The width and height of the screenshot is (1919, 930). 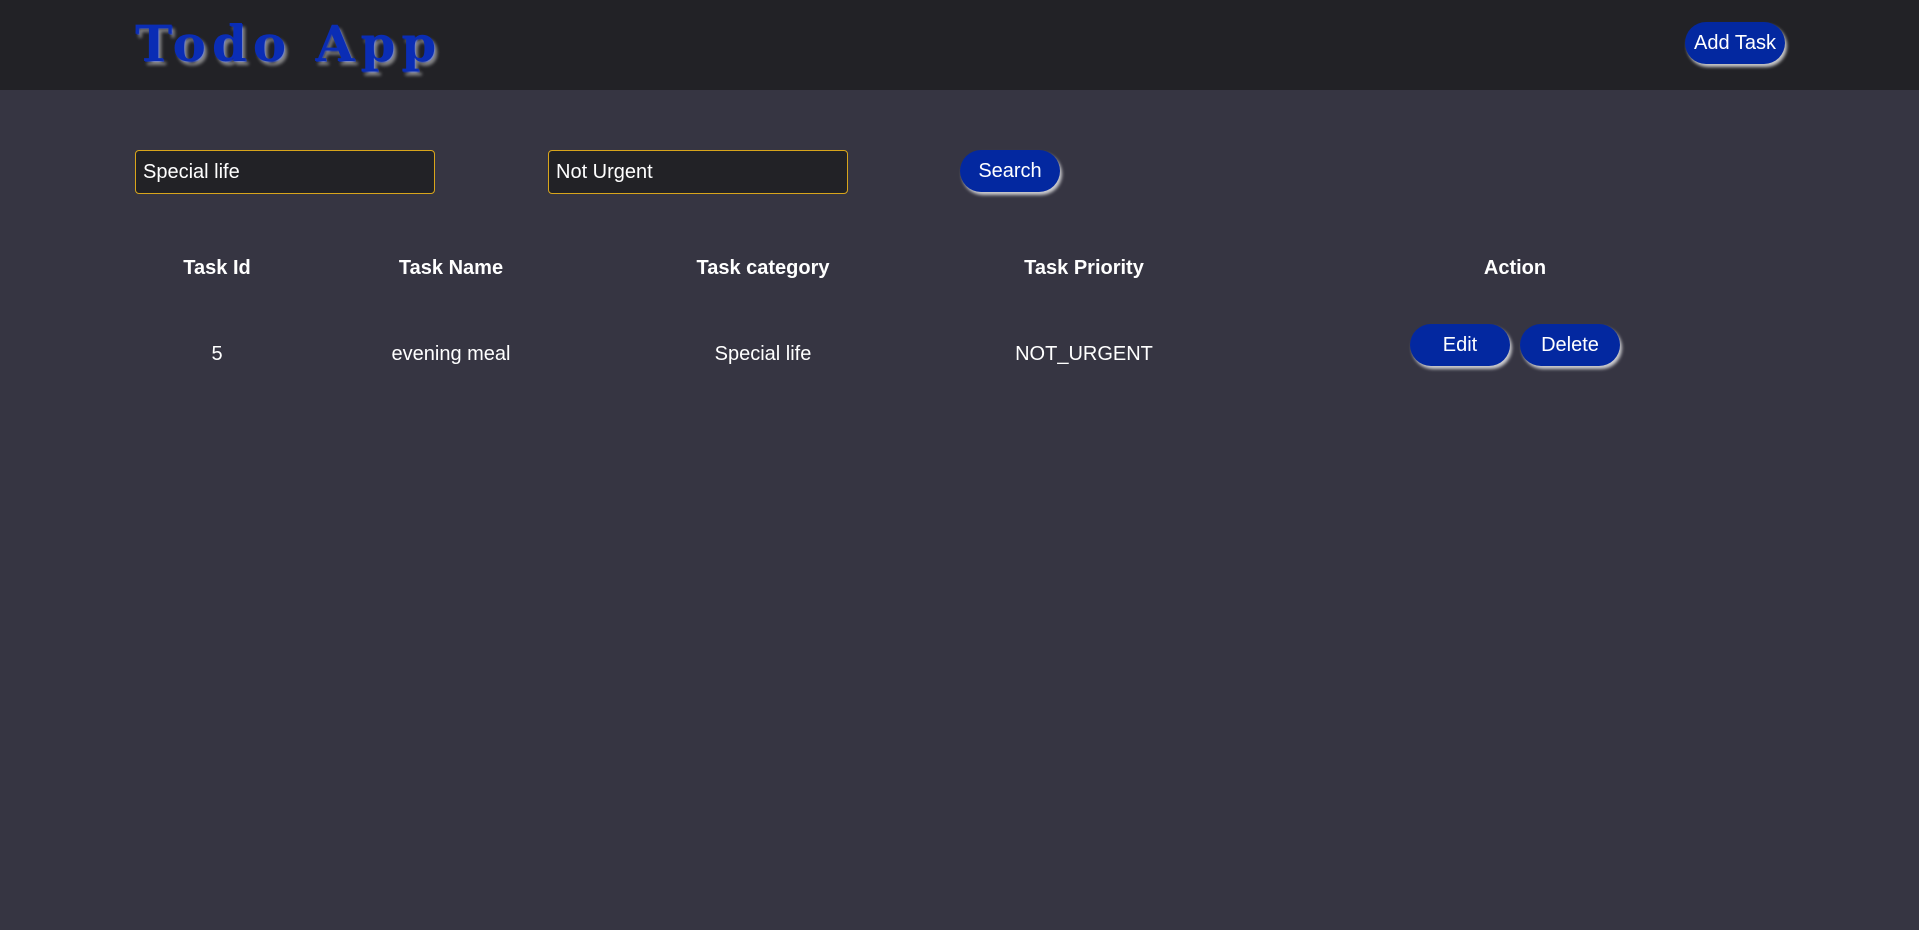 I want to click on column-header-task-name: Task Name, so click(x=451, y=268).